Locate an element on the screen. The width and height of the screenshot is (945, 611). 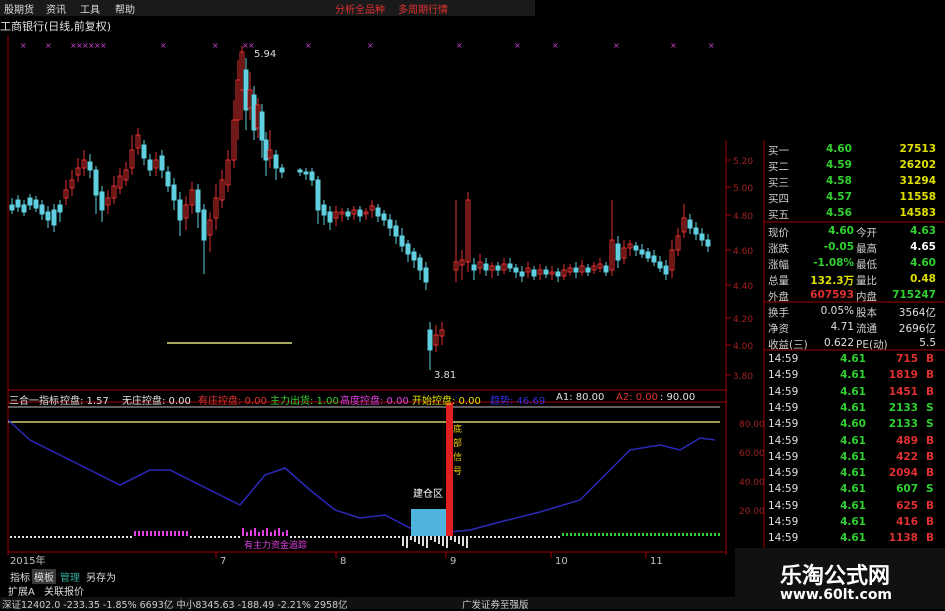
tab-extension-a: 扩展A is located at coordinates (21, 590).